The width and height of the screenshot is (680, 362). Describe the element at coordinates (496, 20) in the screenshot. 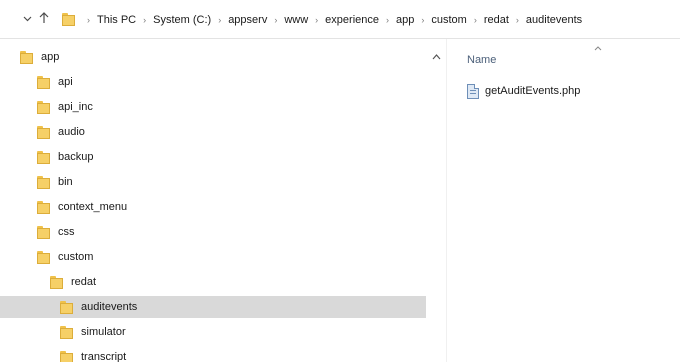

I see `breadcrumb-item: redat` at that location.